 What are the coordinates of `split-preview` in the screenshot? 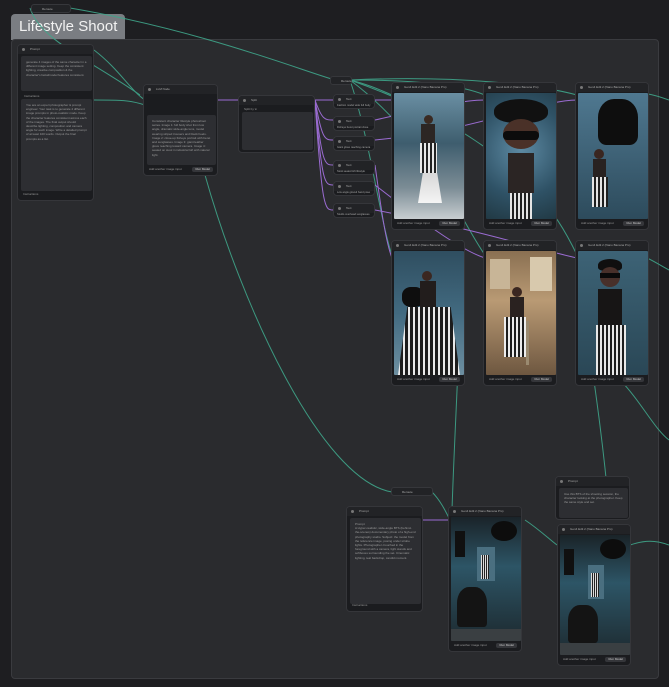 It's located at (277, 131).